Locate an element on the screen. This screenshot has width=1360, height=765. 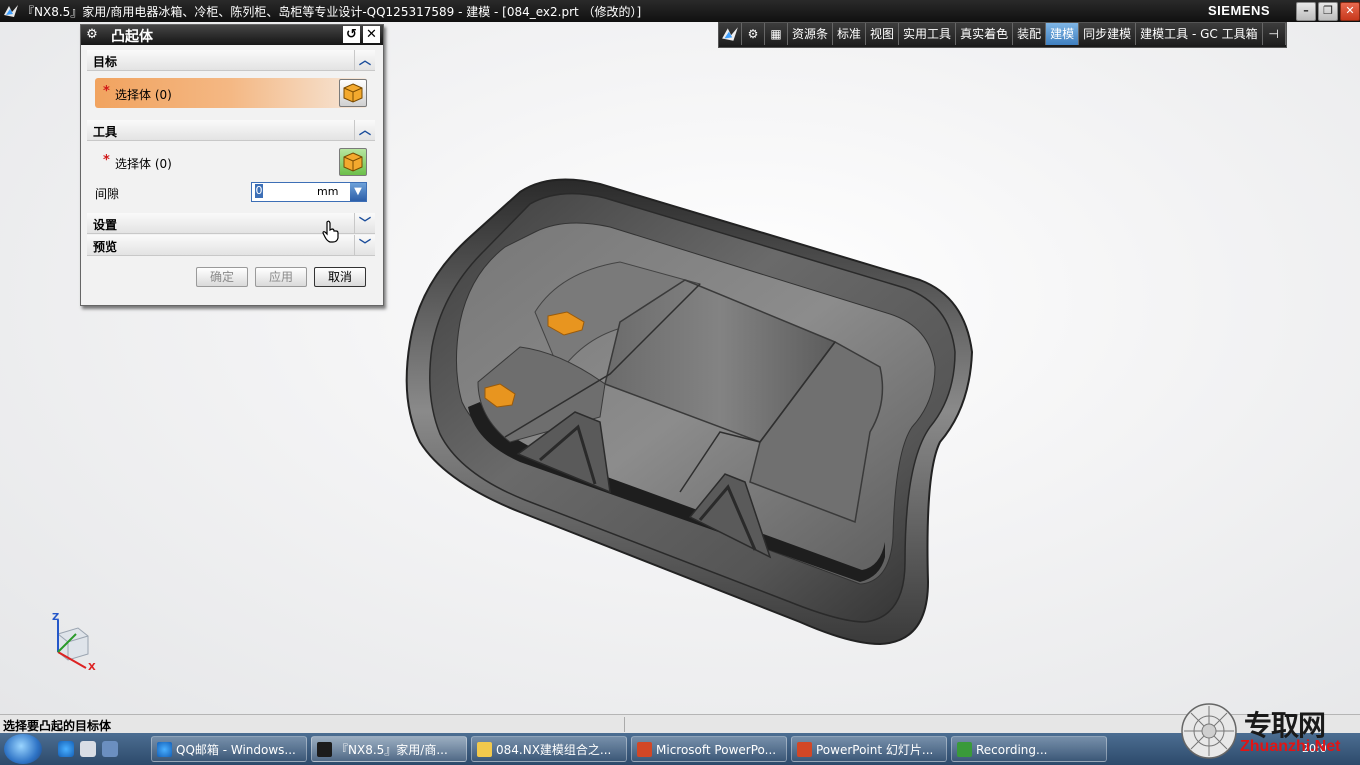
dialog-header: ⚙ 凸起体 ↺ ✕ is located at coordinates (232, 35).